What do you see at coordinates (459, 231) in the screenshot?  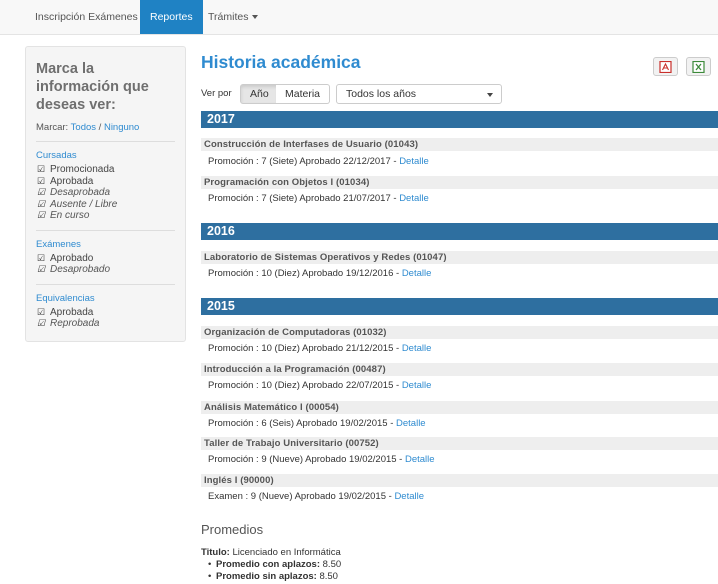 I see `year-header-2016: 2016` at bounding box center [459, 231].